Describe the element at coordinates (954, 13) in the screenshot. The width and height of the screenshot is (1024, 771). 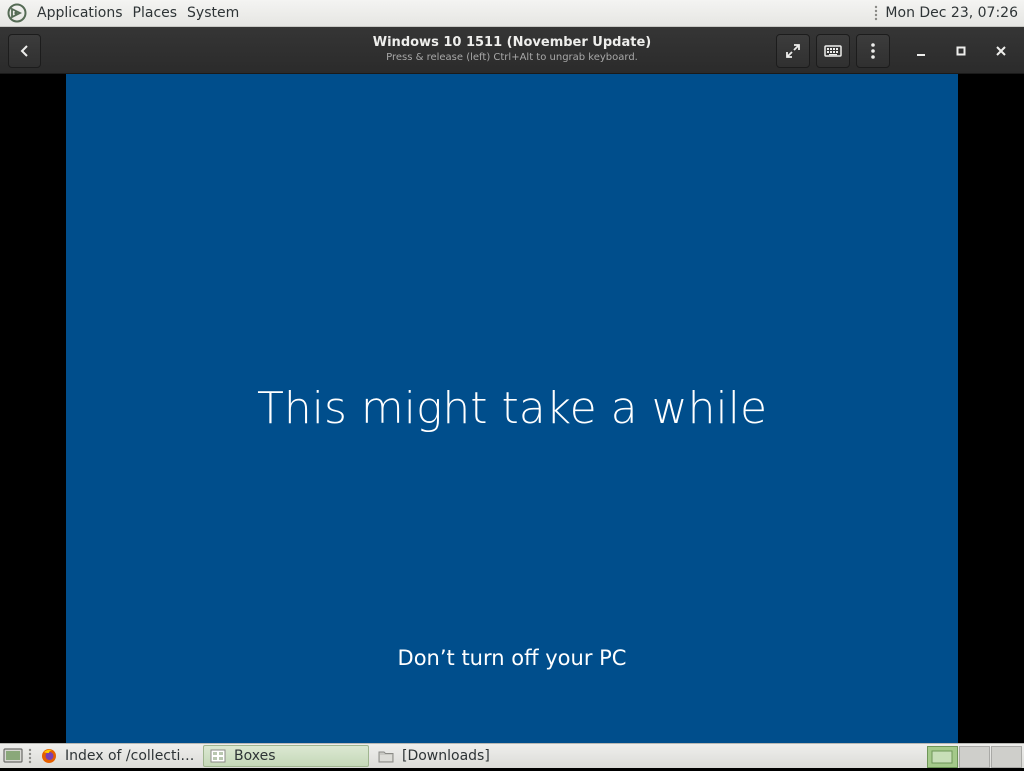
I see `clock: Mon Dec 23, 07:26` at that location.